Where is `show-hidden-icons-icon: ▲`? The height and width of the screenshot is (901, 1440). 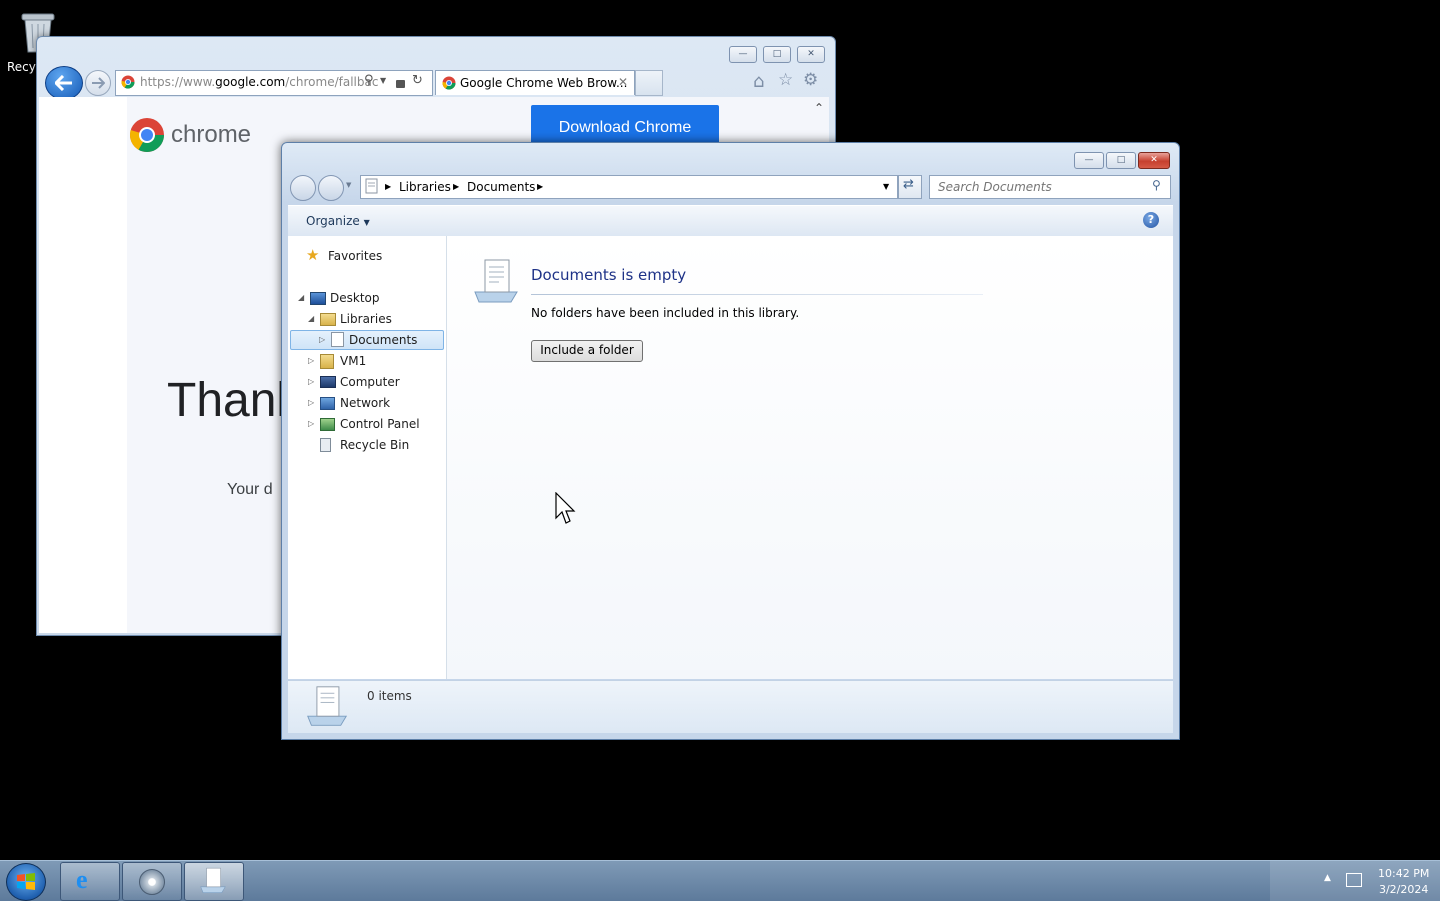 show-hidden-icons-icon: ▲ is located at coordinates (1327, 878).